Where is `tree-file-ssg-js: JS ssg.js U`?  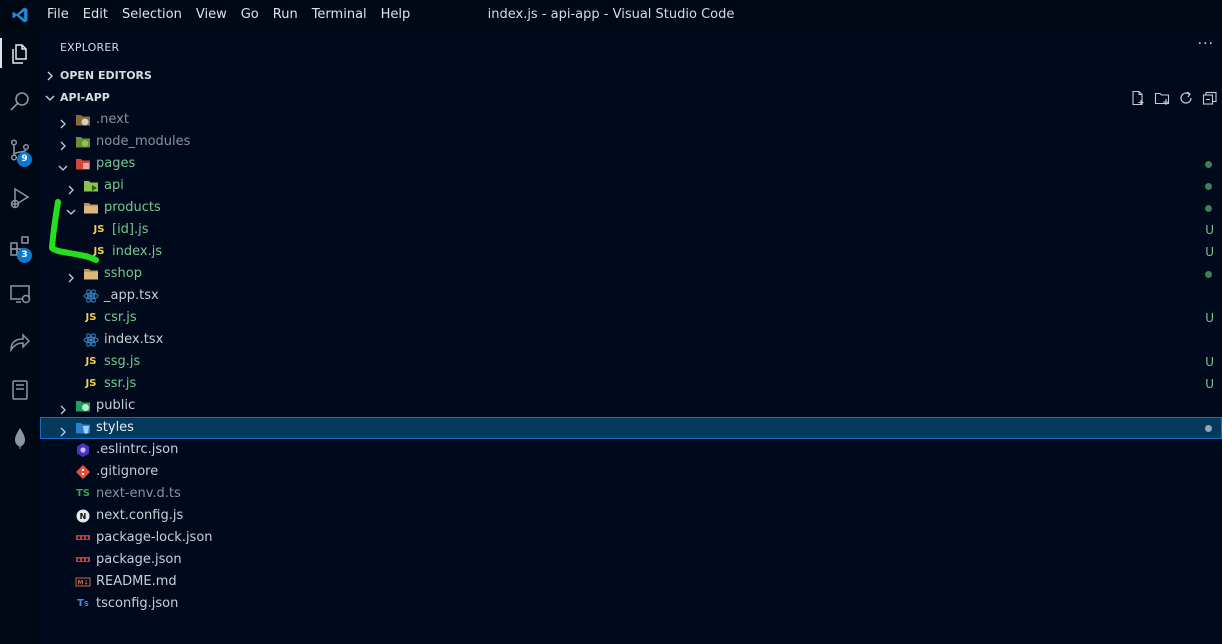
tree-file-ssg-js: JS ssg.js U is located at coordinates (631, 362).